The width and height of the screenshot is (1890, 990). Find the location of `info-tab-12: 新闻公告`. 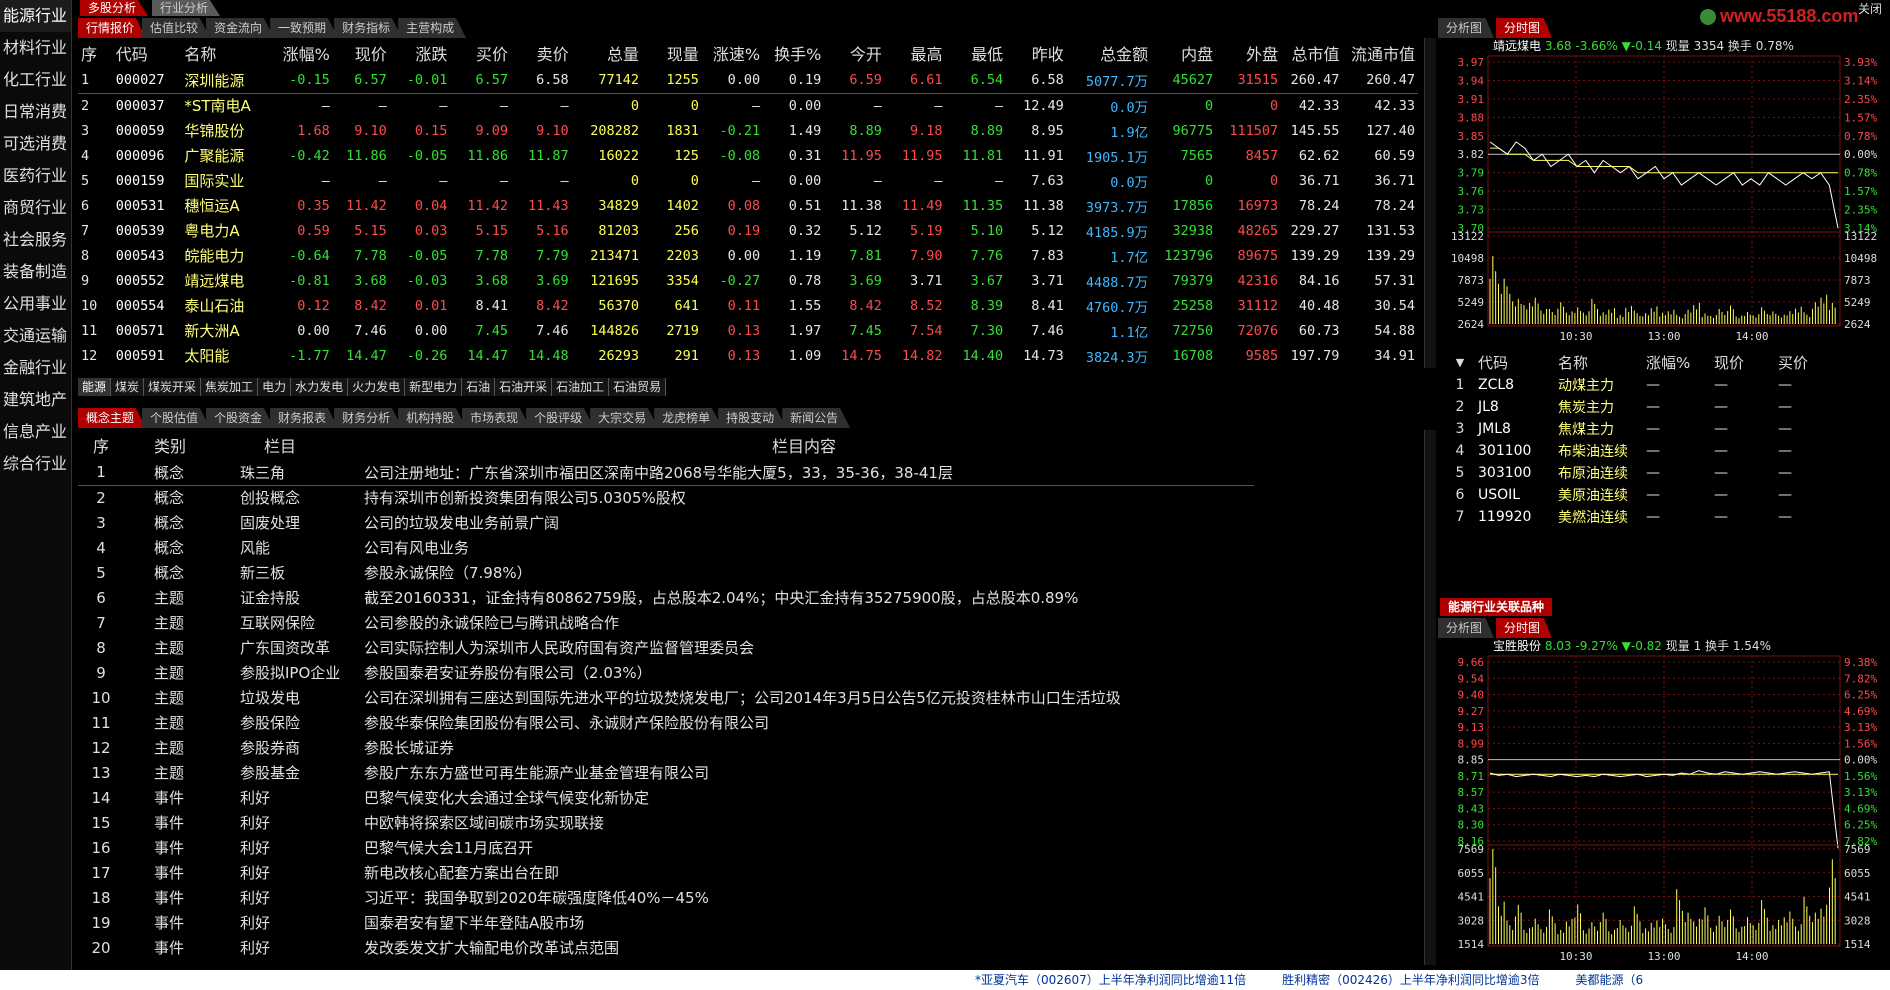

info-tab-12: 新闻公告 is located at coordinates (816, 418).